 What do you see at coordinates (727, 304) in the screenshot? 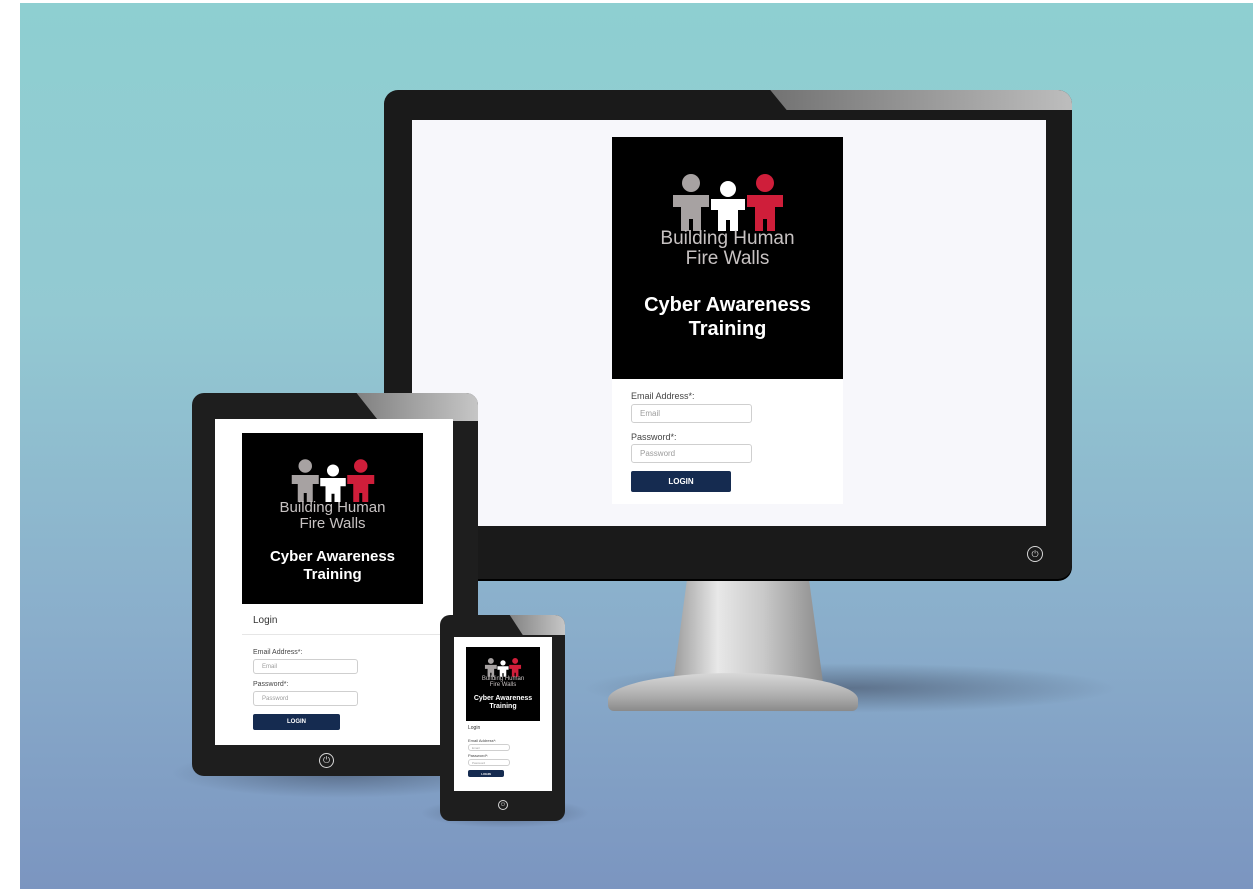
I see `brand-title-line1: Cyber Awareness` at bounding box center [727, 304].